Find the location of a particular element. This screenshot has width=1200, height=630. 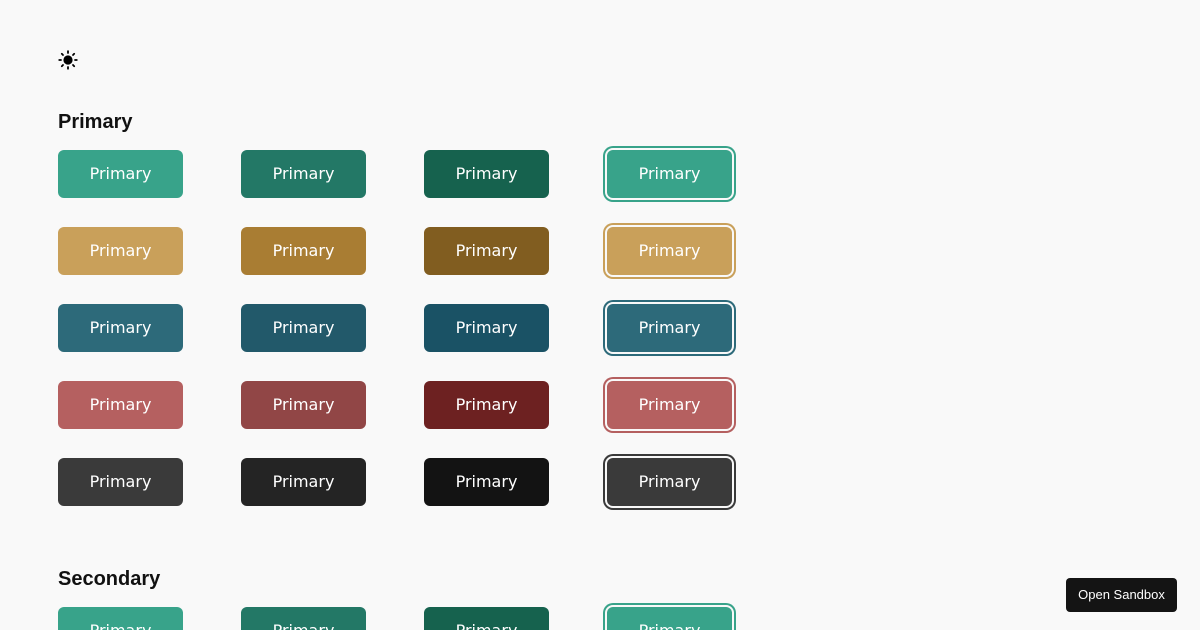

button-red-state-4: Primary is located at coordinates (669, 405).